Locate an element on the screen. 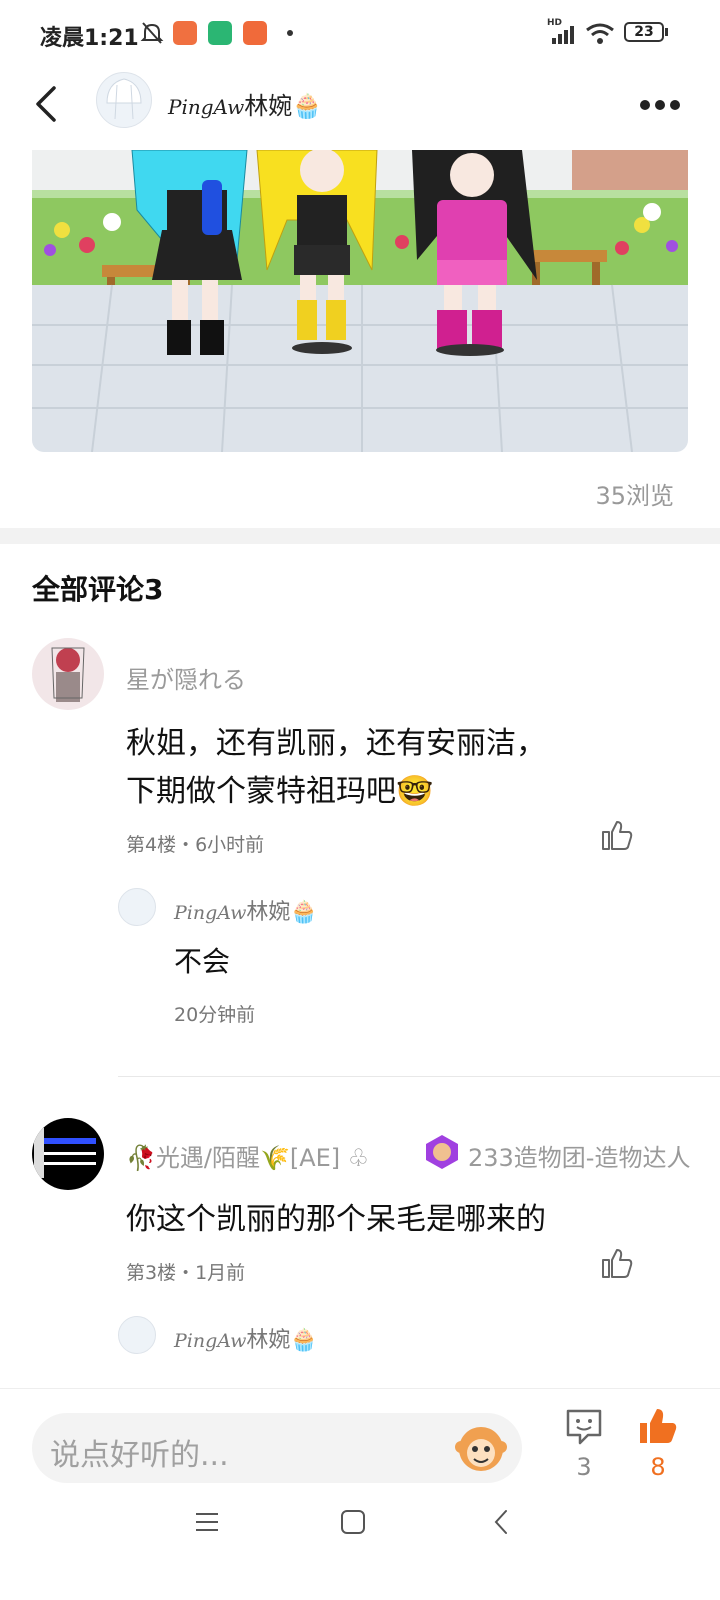  signal-icon is located at coordinates (563, 35).